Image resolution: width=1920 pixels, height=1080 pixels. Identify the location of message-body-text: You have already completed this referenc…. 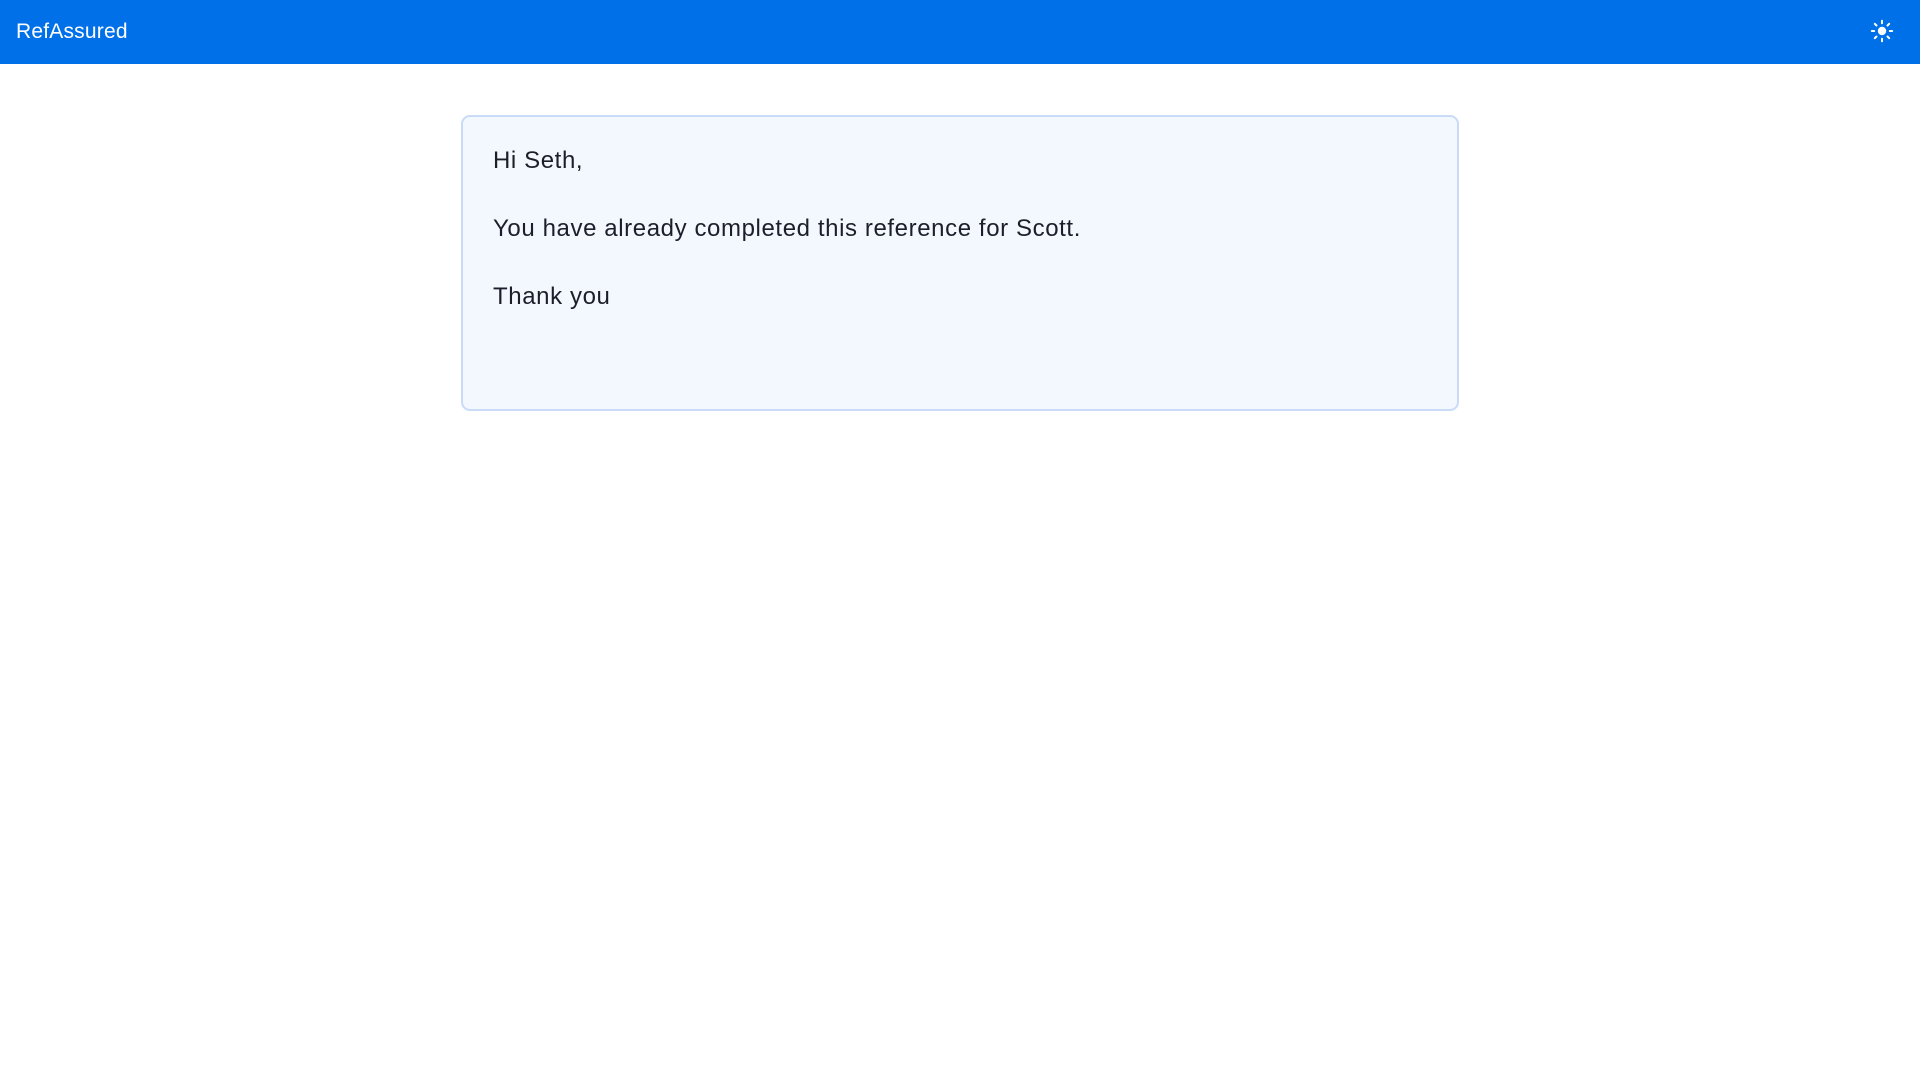
(787, 228).